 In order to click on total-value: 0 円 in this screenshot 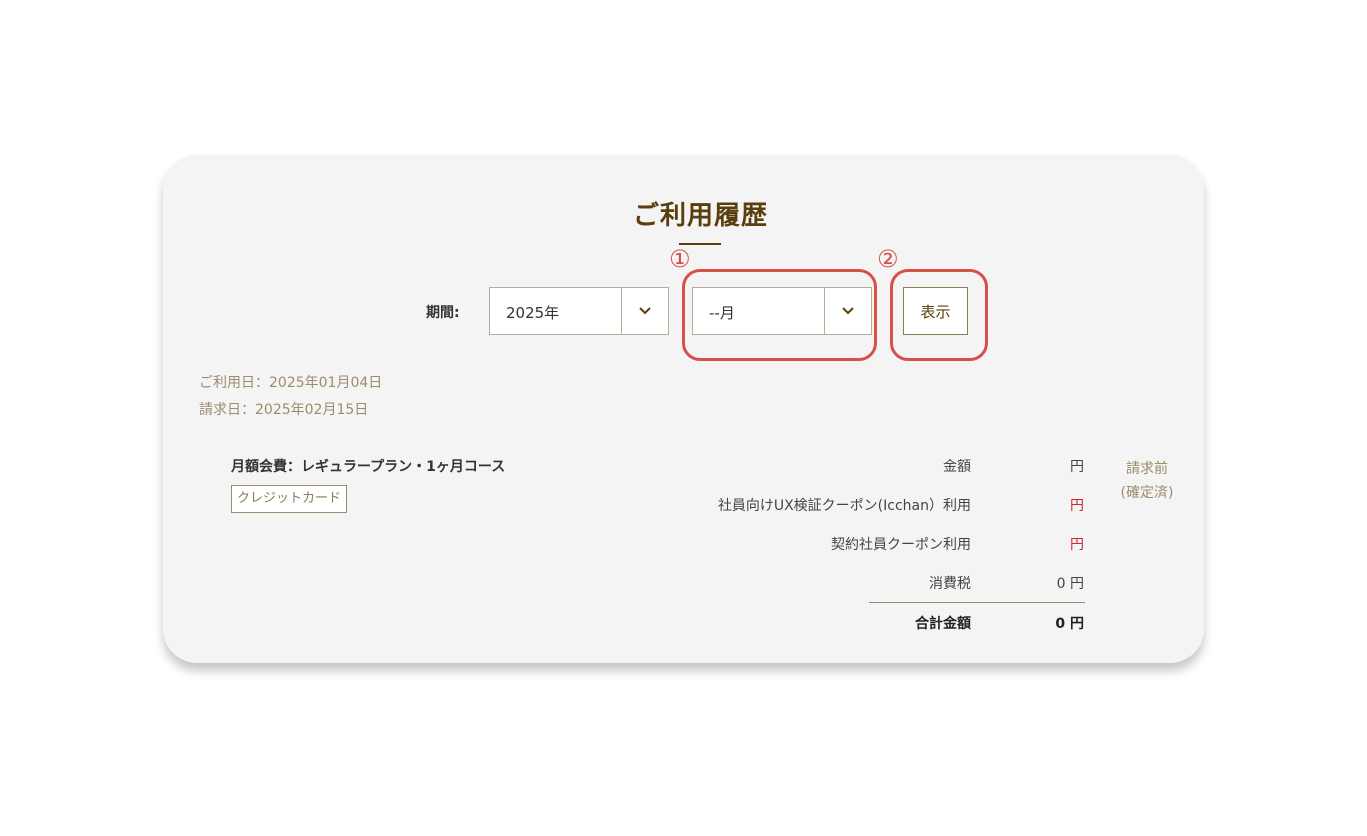, I will do `click(1069, 624)`.